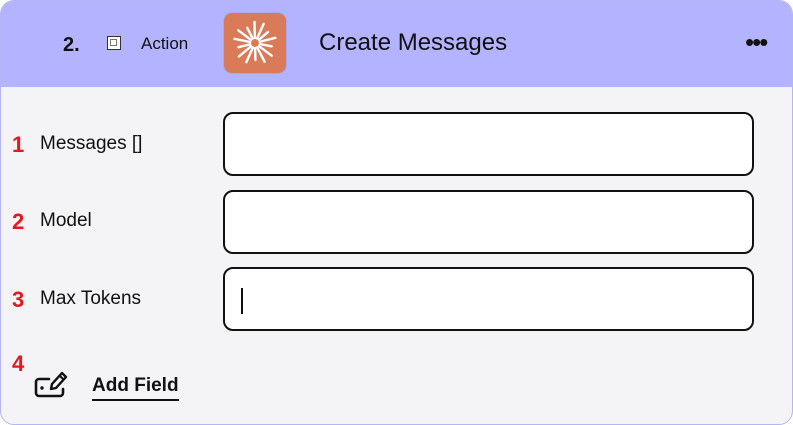 The height and width of the screenshot is (425, 793). Describe the element at coordinates (51, 385) in the screenshot. I see `edit-field-icon` at that location.